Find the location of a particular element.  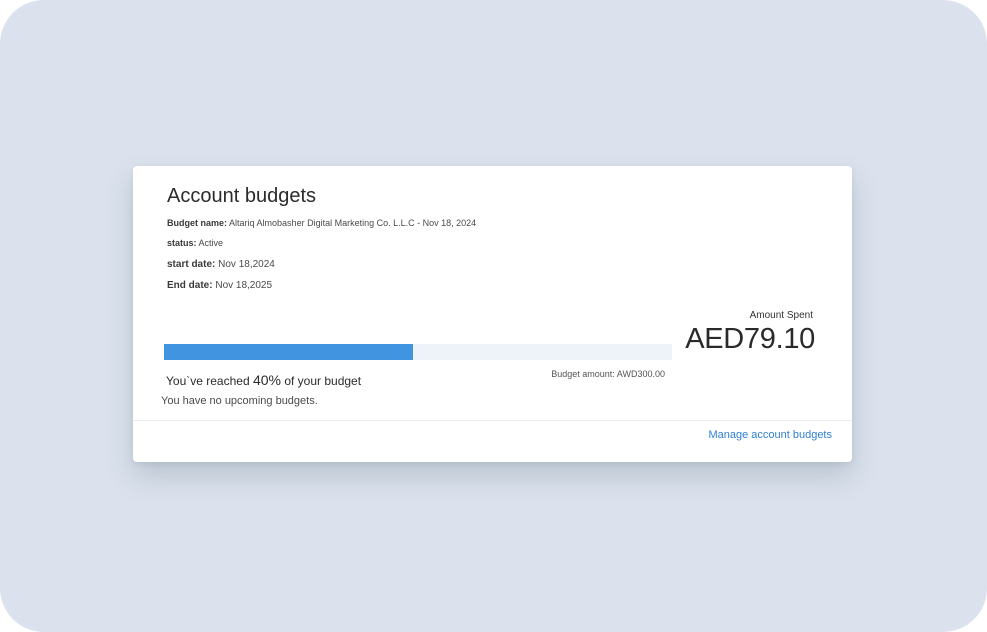

amount-spent-value: AED79.10 is located at coordinates (750, 339).